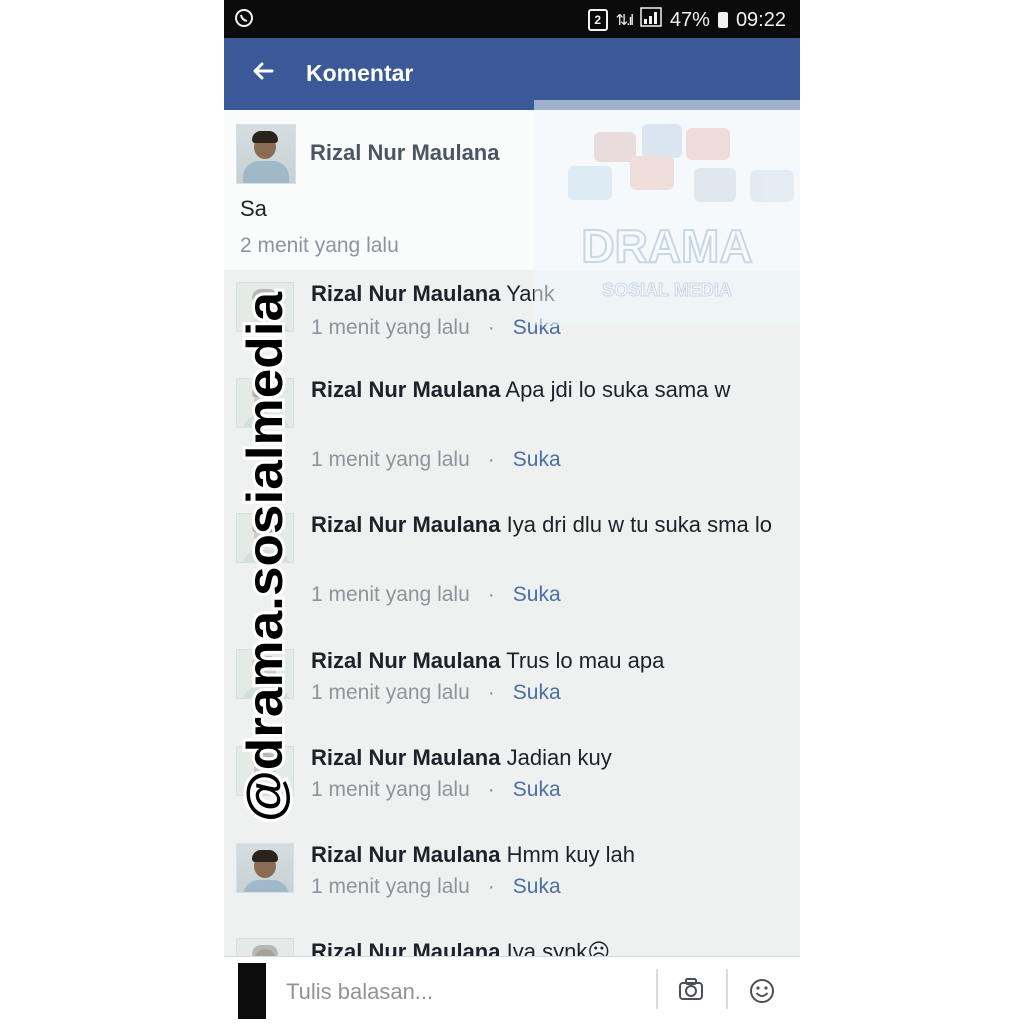 The image size is (1024, 1024). I want to click on watermark-logo-title: DRAMA, so click(666, 246).